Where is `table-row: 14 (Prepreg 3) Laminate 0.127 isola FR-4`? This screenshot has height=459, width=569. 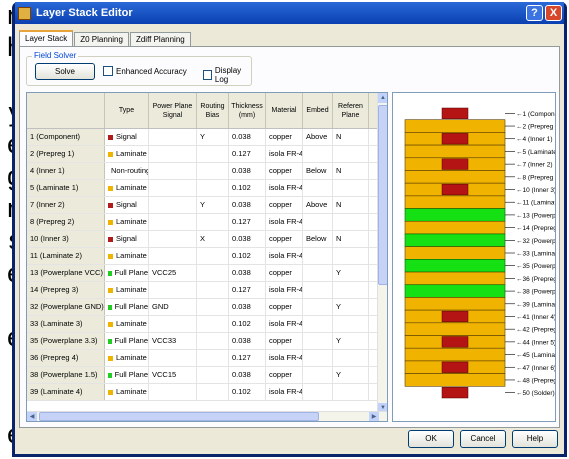
table-row: 14 (Prepreg 3) Laminate 0.127 isola FR-4 is located at coordinates (203, 290).